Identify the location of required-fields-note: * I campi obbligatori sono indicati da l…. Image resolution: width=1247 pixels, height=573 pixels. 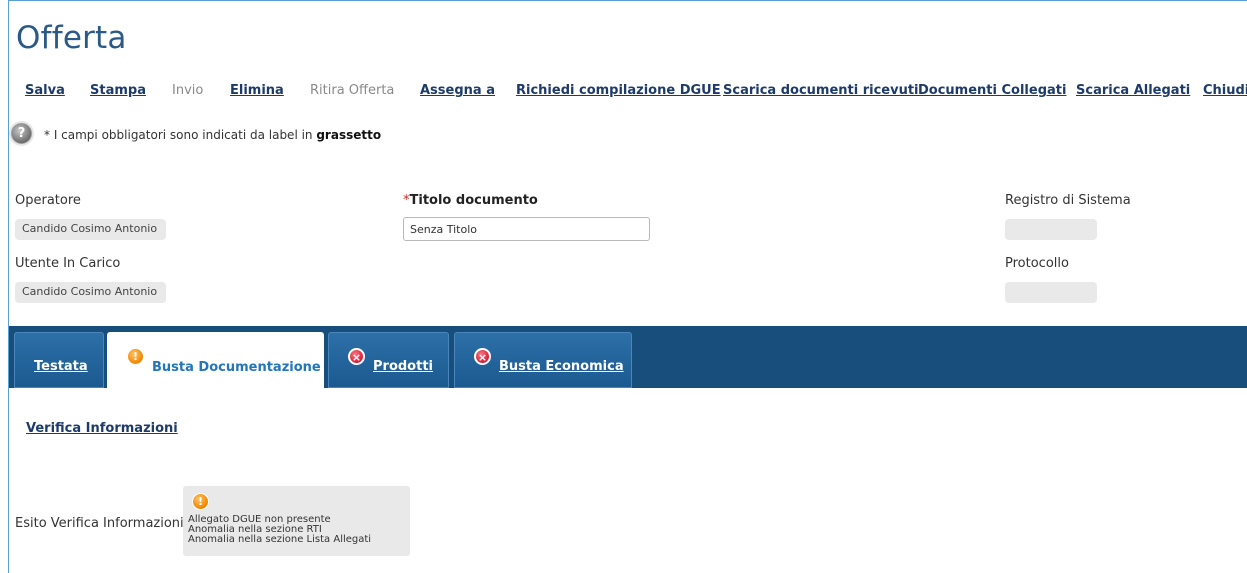
(213, 135).